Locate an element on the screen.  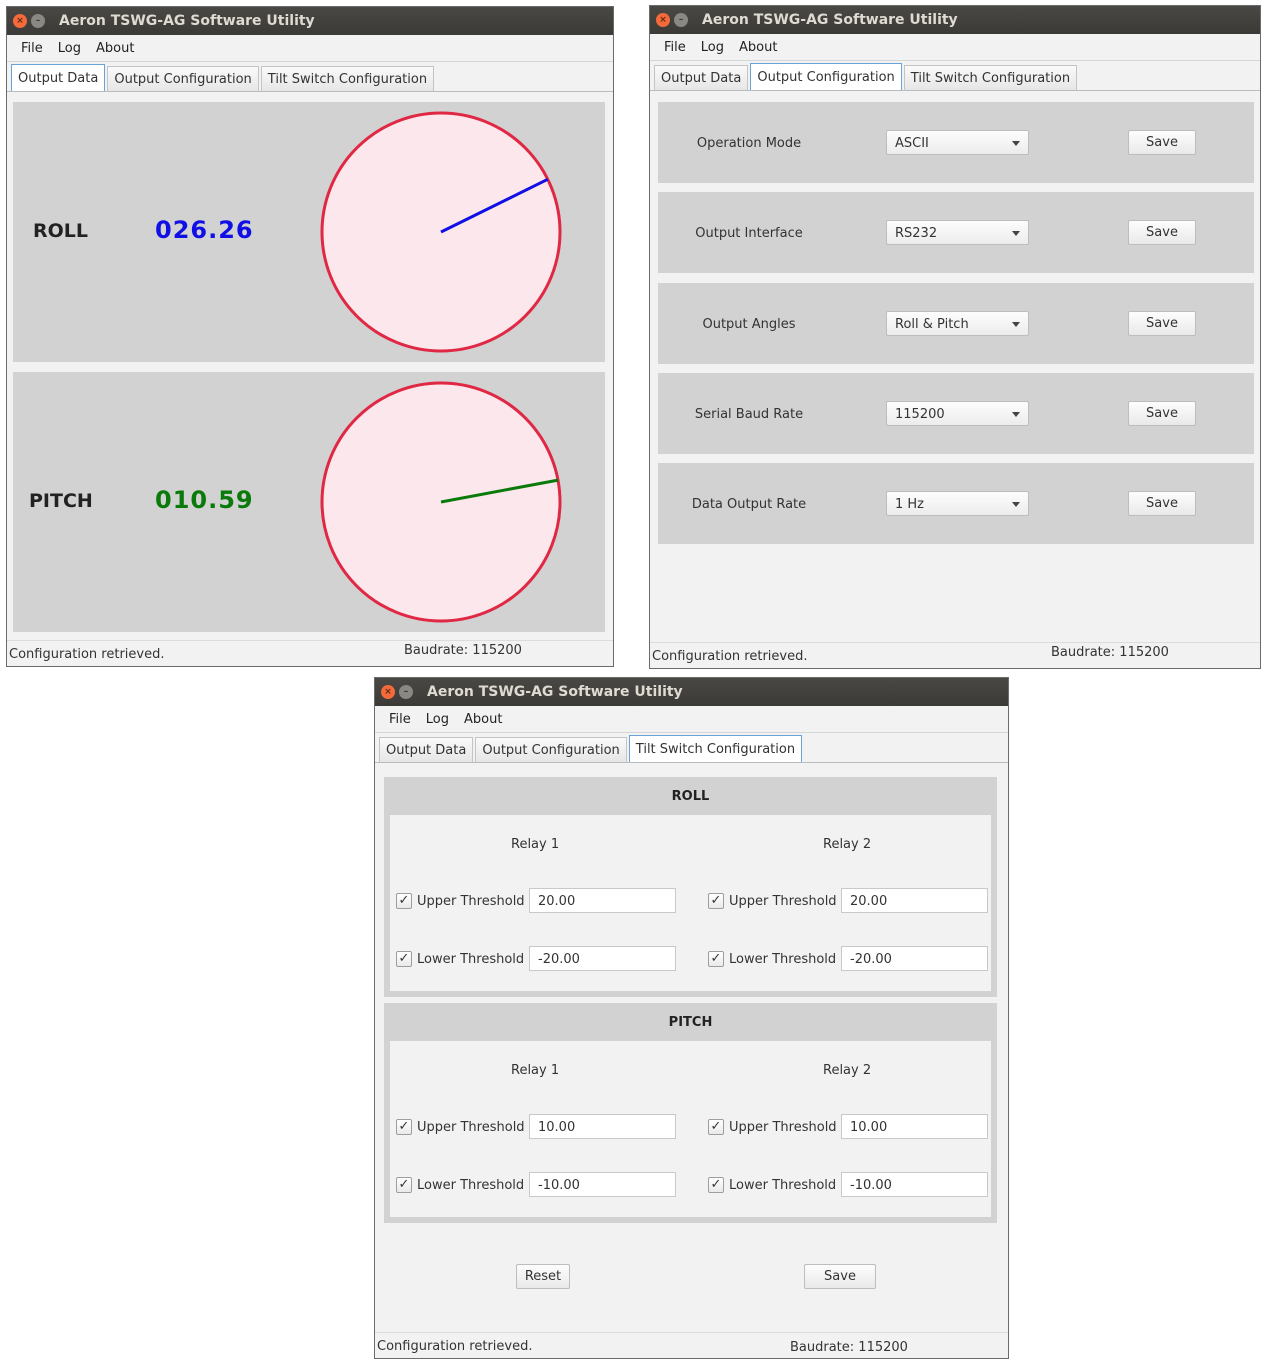
roll-relay2-lower-input: -20.00 is located at coordinates (914, 958).